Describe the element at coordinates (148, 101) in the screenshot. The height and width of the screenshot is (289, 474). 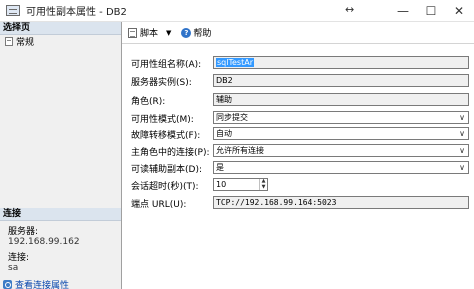
I see `role-label: 角色(R):` at that location.